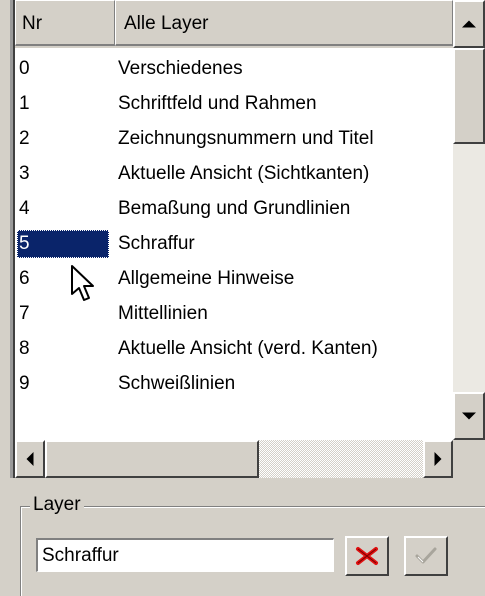 Image resolution: width=485 pixels, height=596 pixels. What do you see at coordinates (180, 68) in the screenshot?
I see `row-name: Verschiedenes` at bounding box center [180, 68].